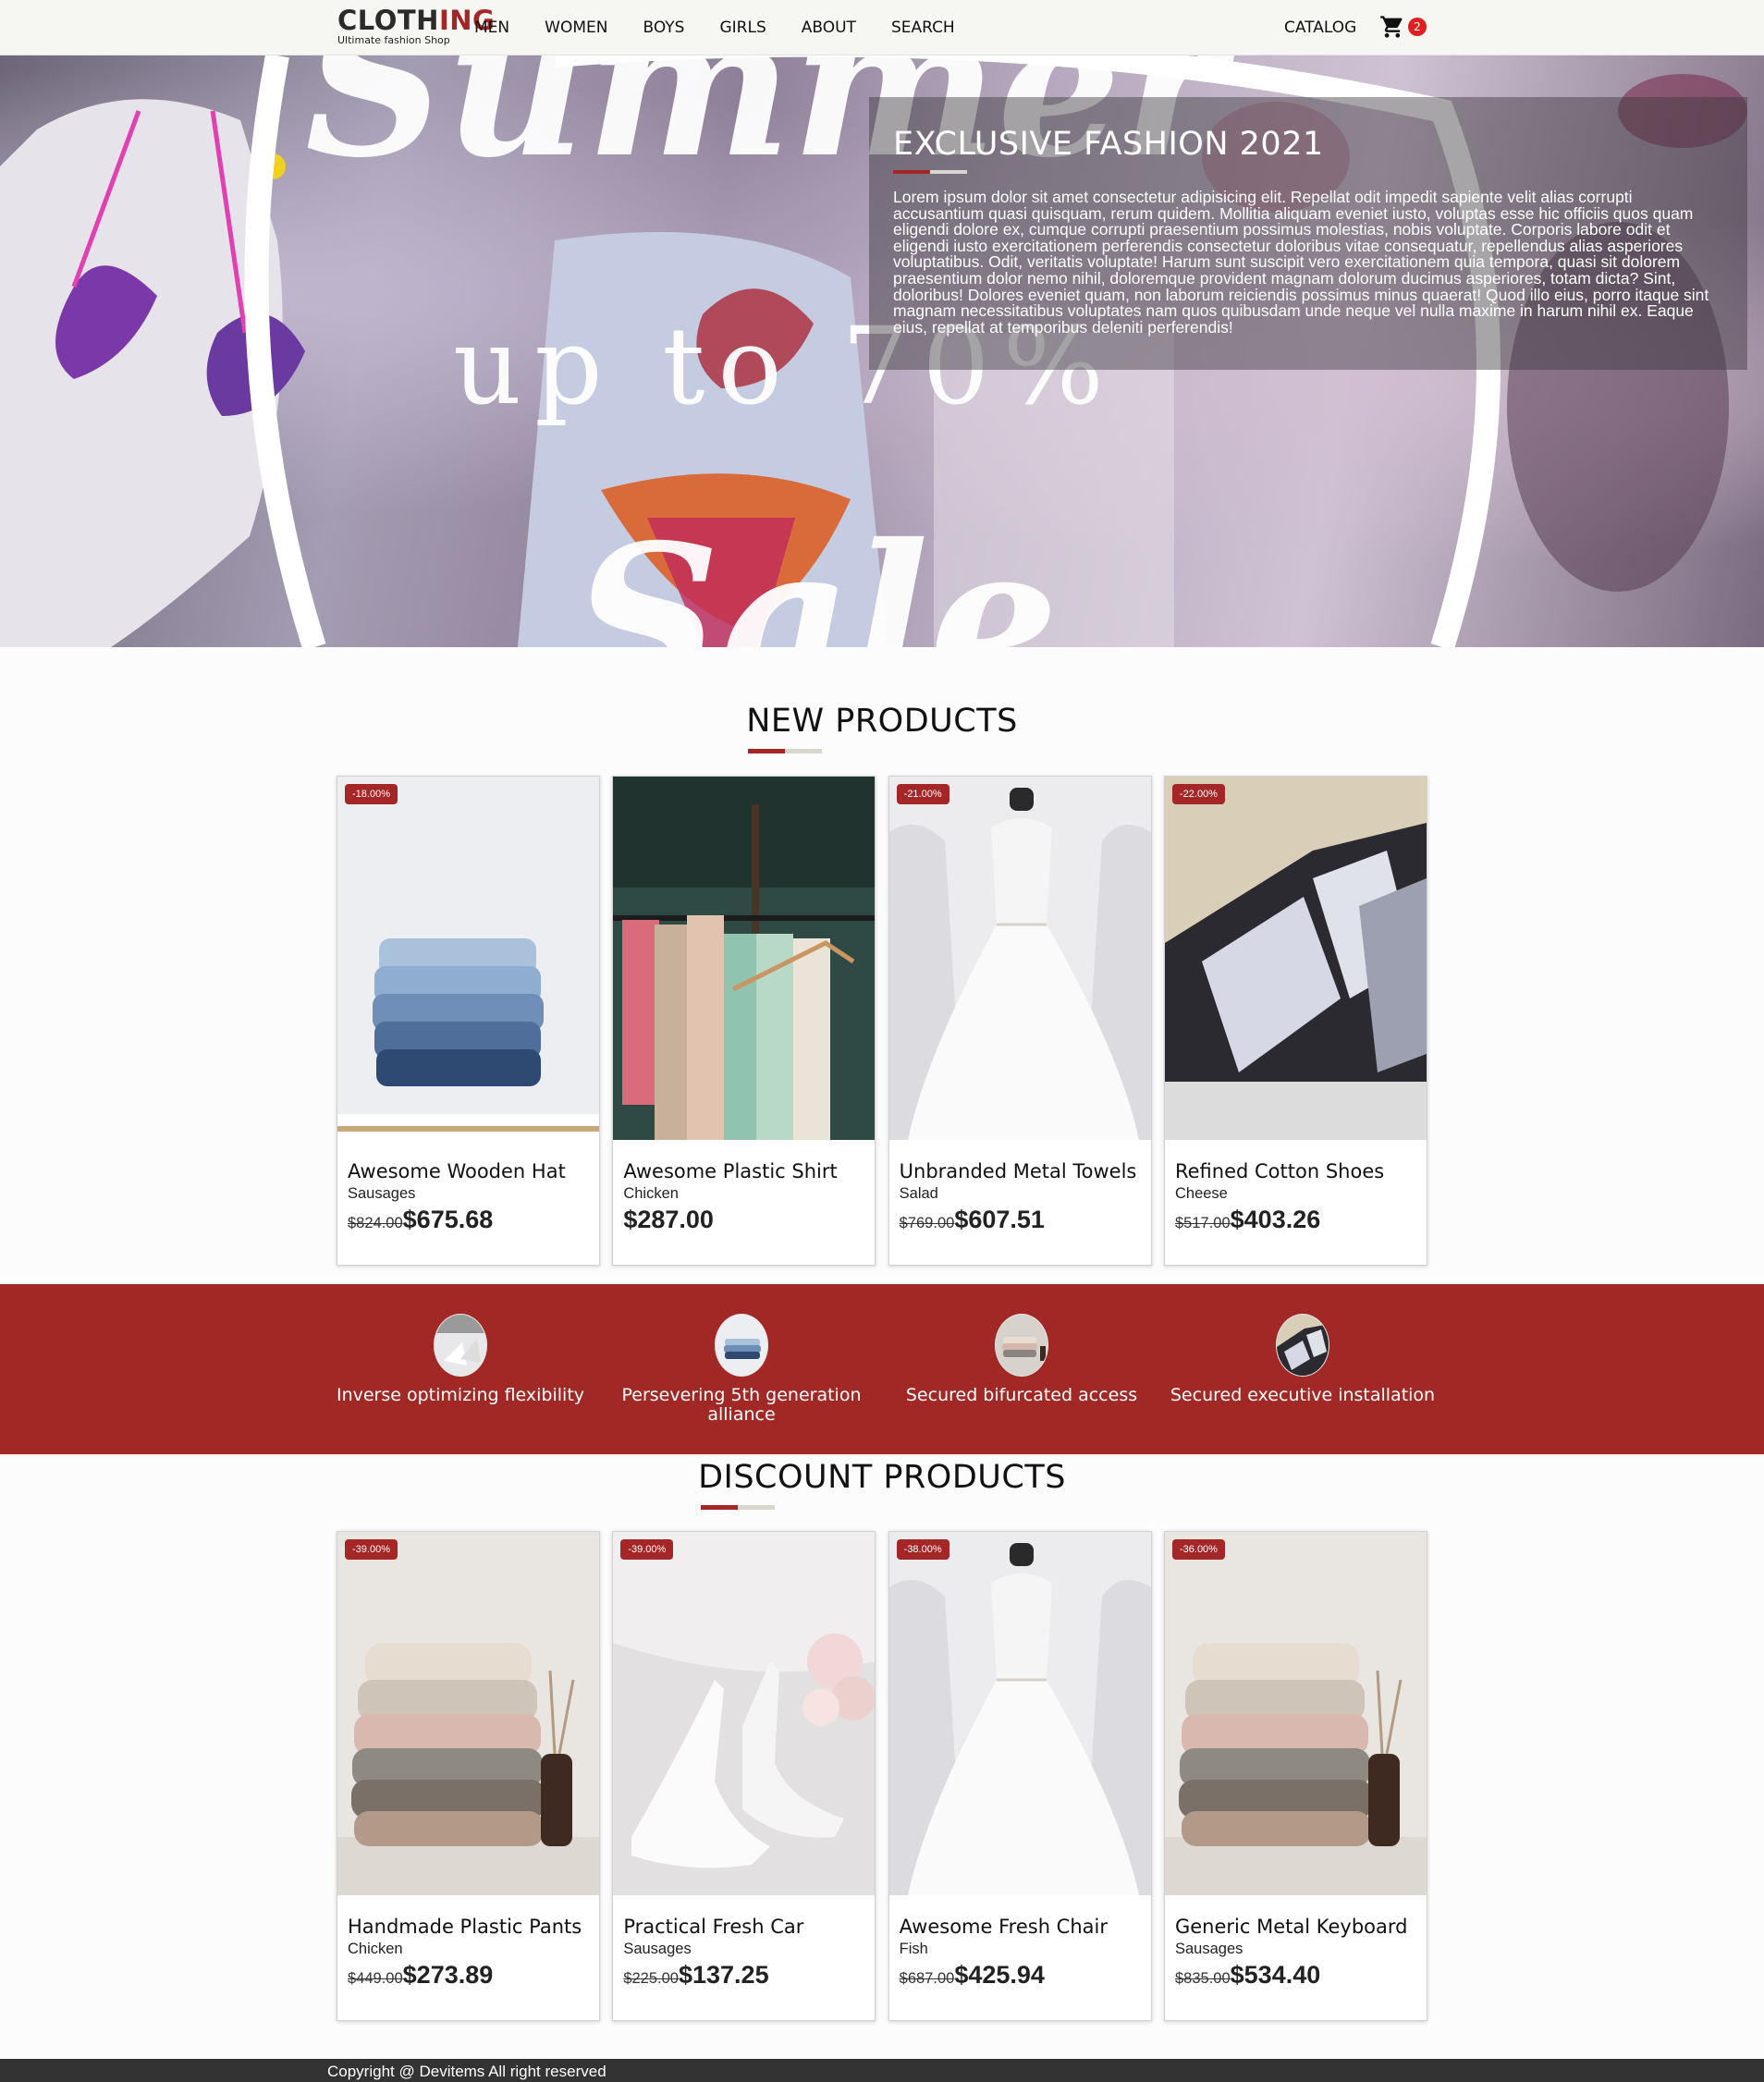 The height and width of the screenshot is (2082, 1764). I want to click on current-price: $675.68, so click(448, 1219).